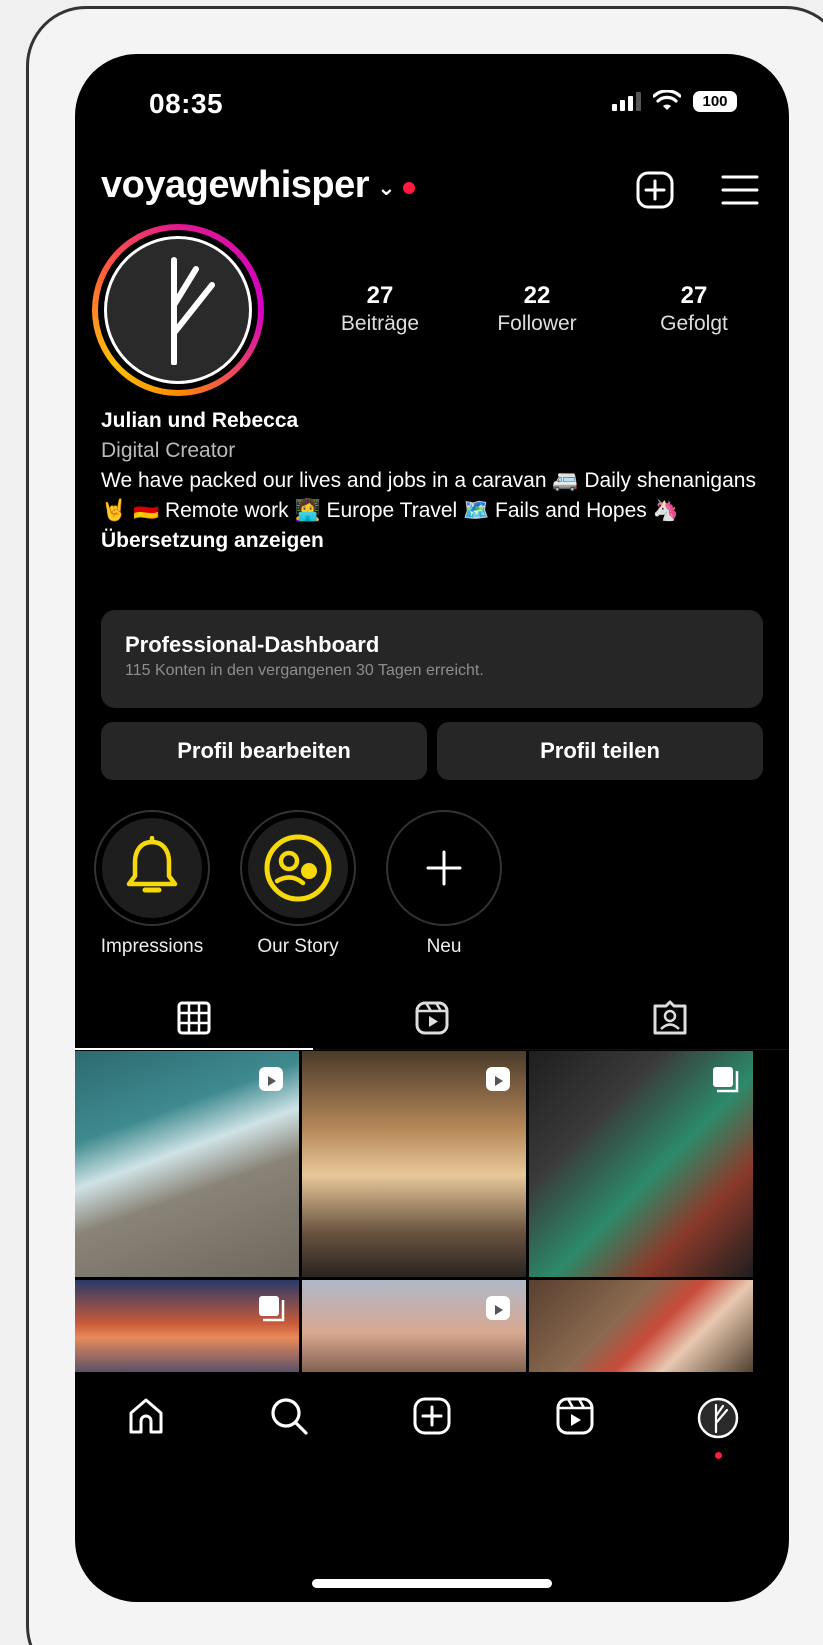 Image resolution: width=823 pixels, height=1645 pixels. Describe the element at coordinates (289, 1416) in the screenshot. I see `search-icon` at that location.